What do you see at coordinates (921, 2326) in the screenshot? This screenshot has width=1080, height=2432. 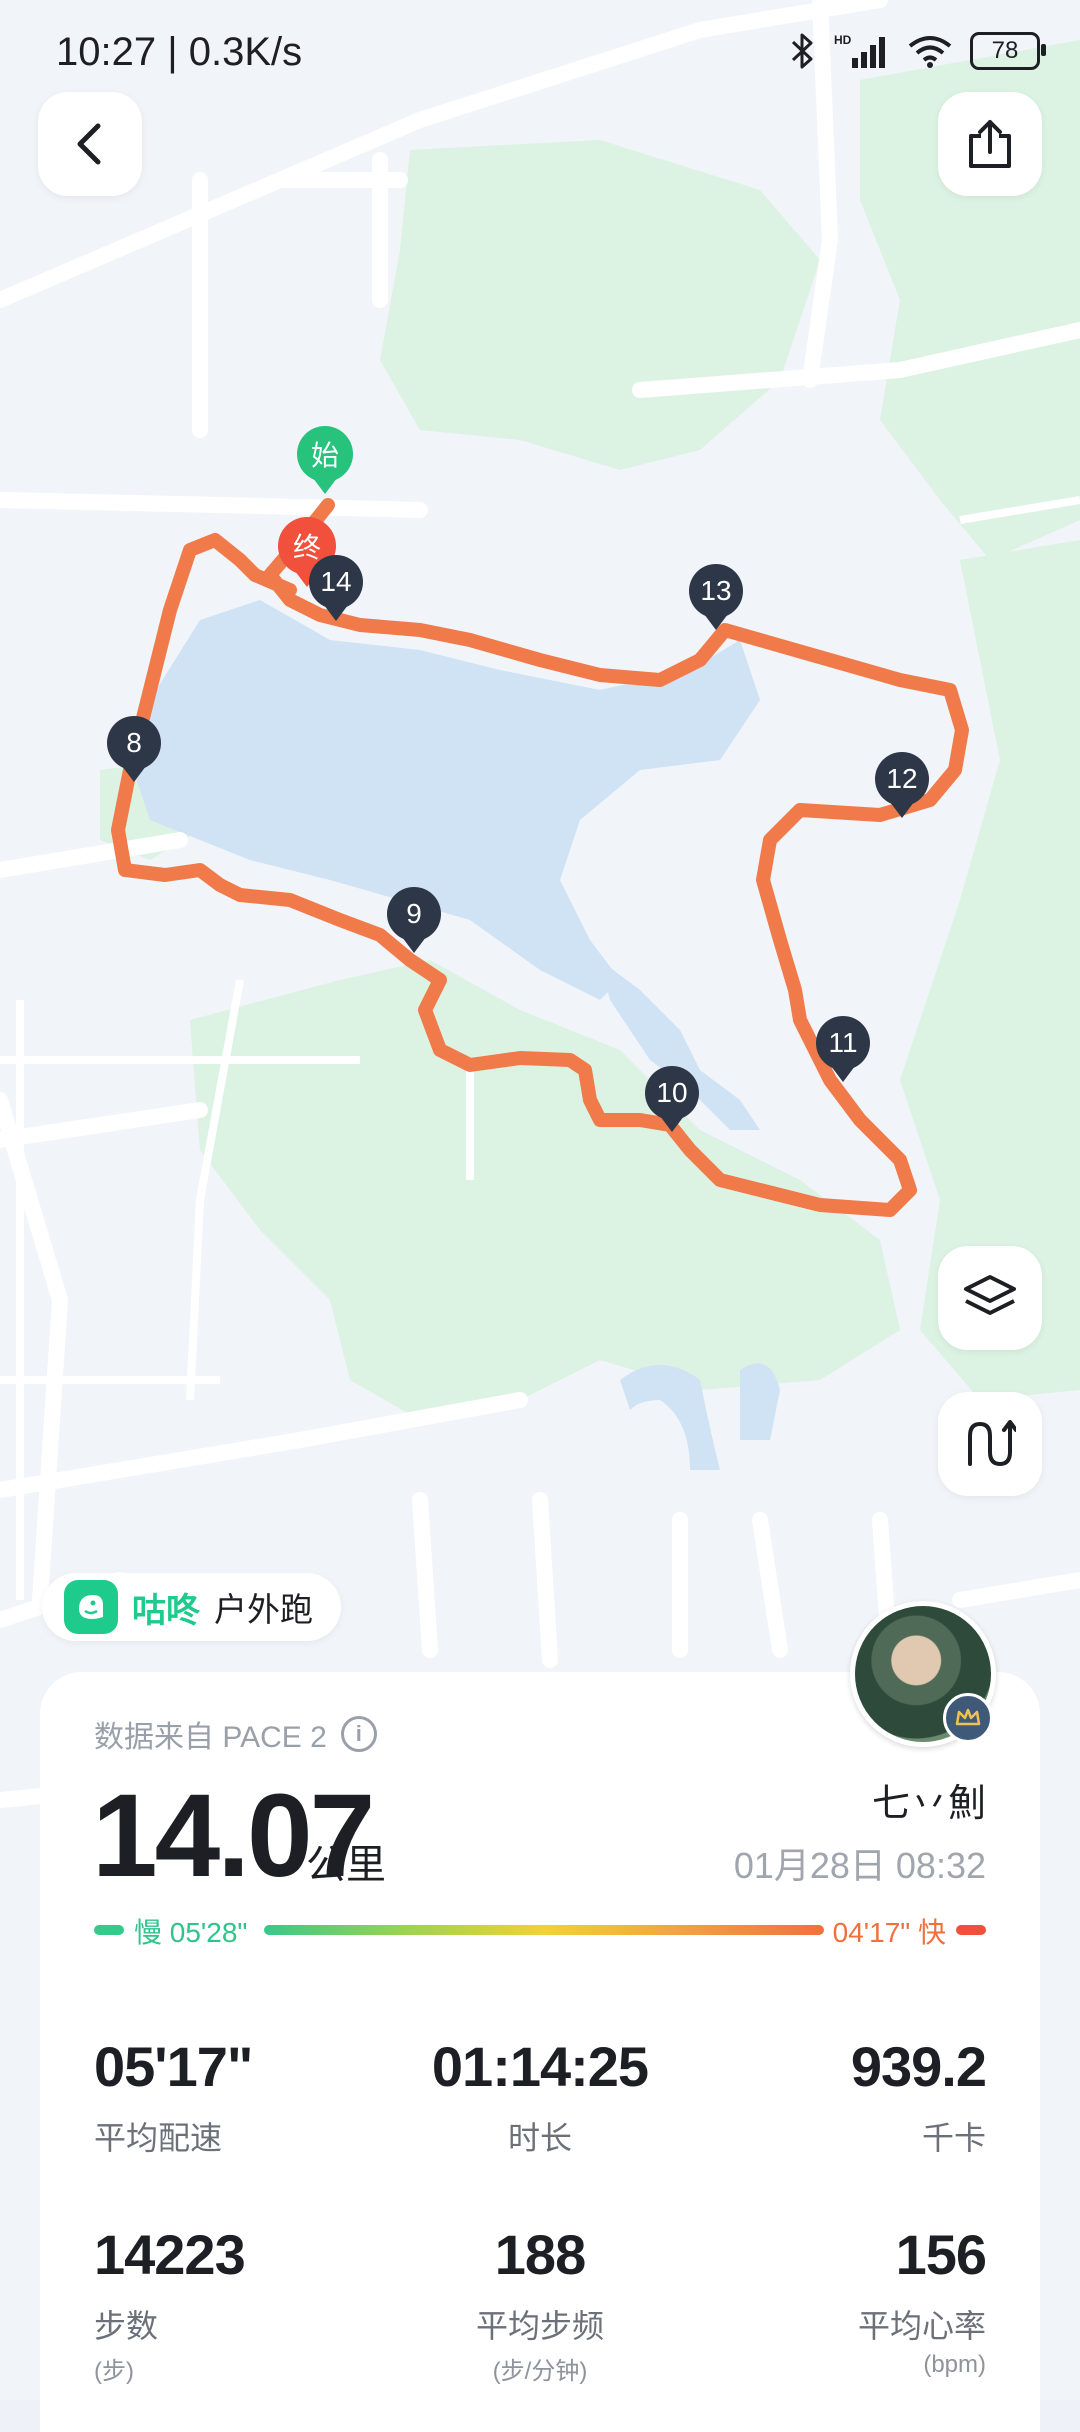 I see `stat-label: 平均心率` at bounding box center [921, 2326].